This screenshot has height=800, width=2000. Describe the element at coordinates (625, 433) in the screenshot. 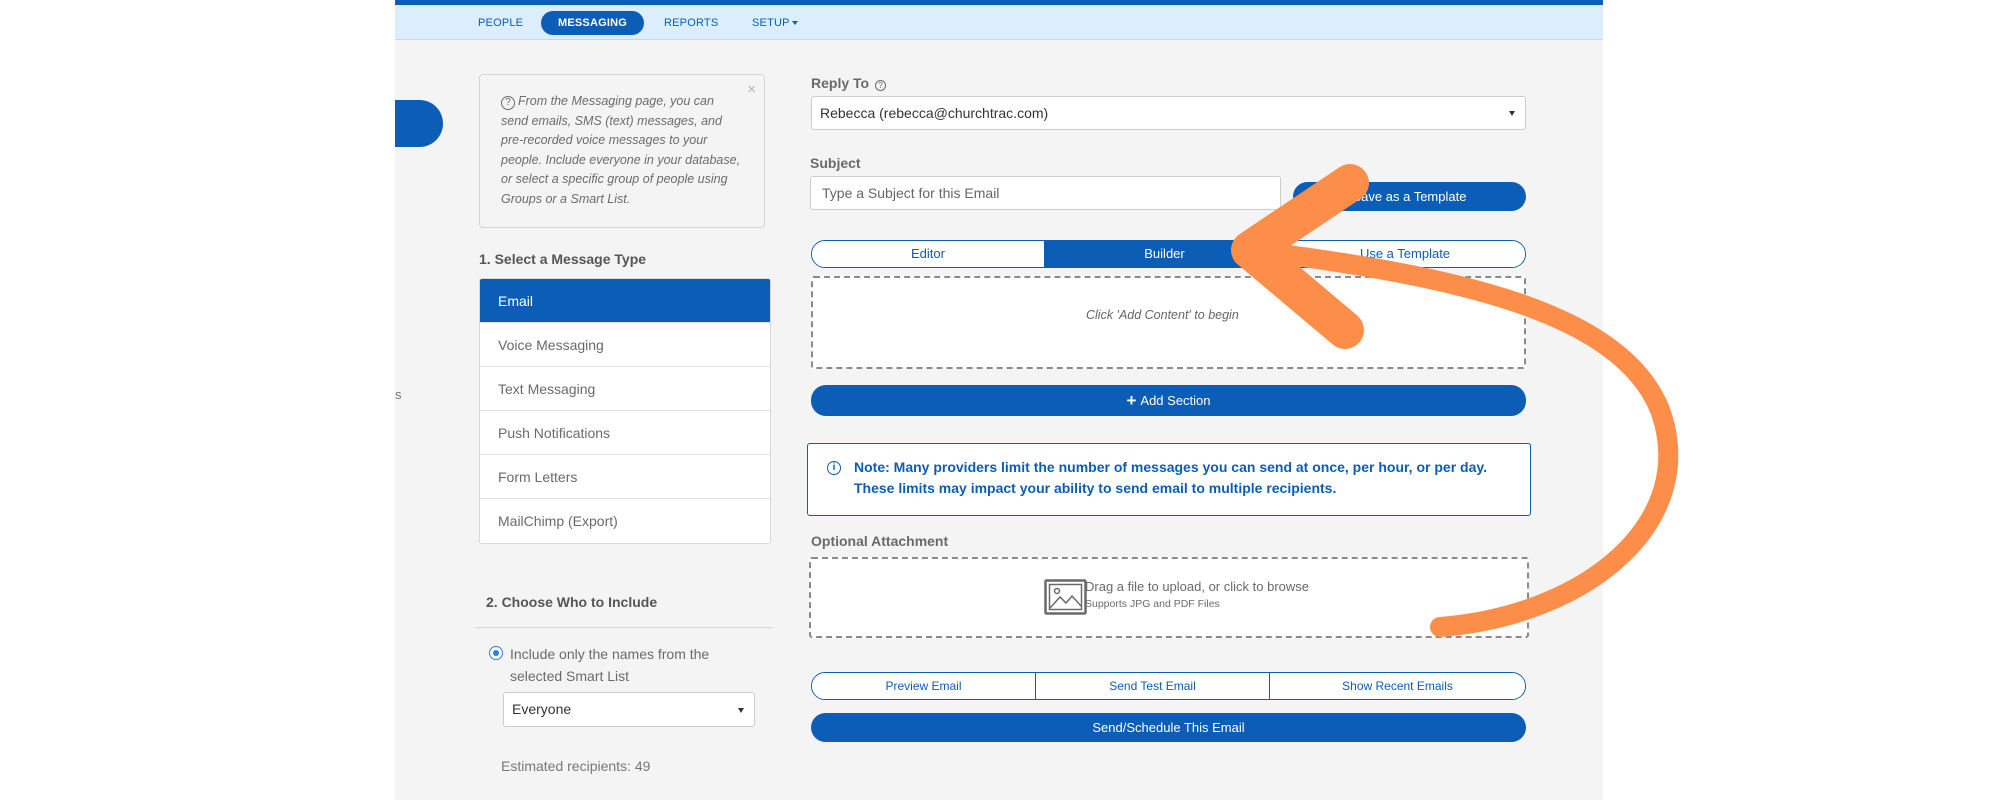

I see `message-type-push: Push Notifications` at that location.